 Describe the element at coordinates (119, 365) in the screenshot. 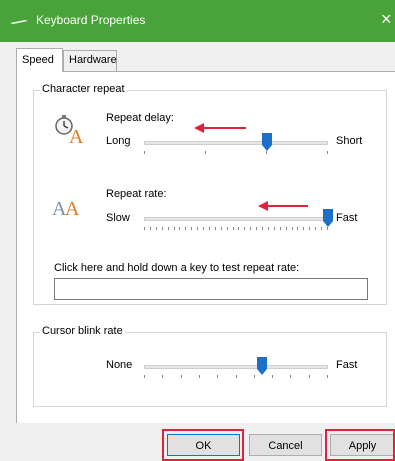

I see `cursor-blink-none-label: None` at that location.